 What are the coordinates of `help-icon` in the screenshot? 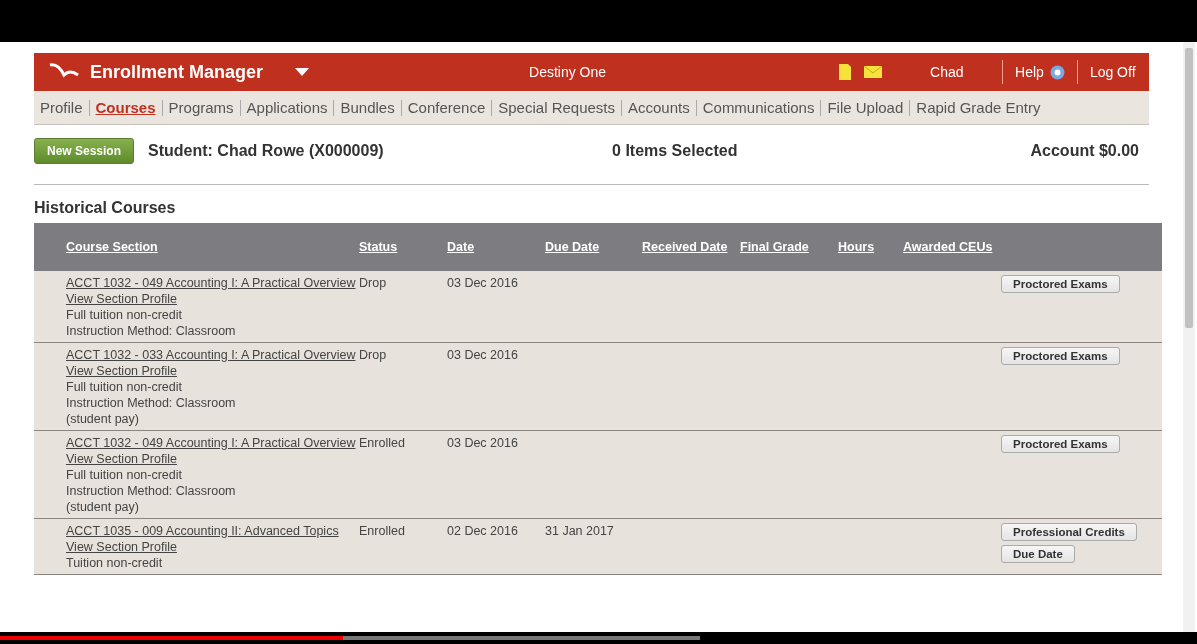 It's located at (1057, 72).